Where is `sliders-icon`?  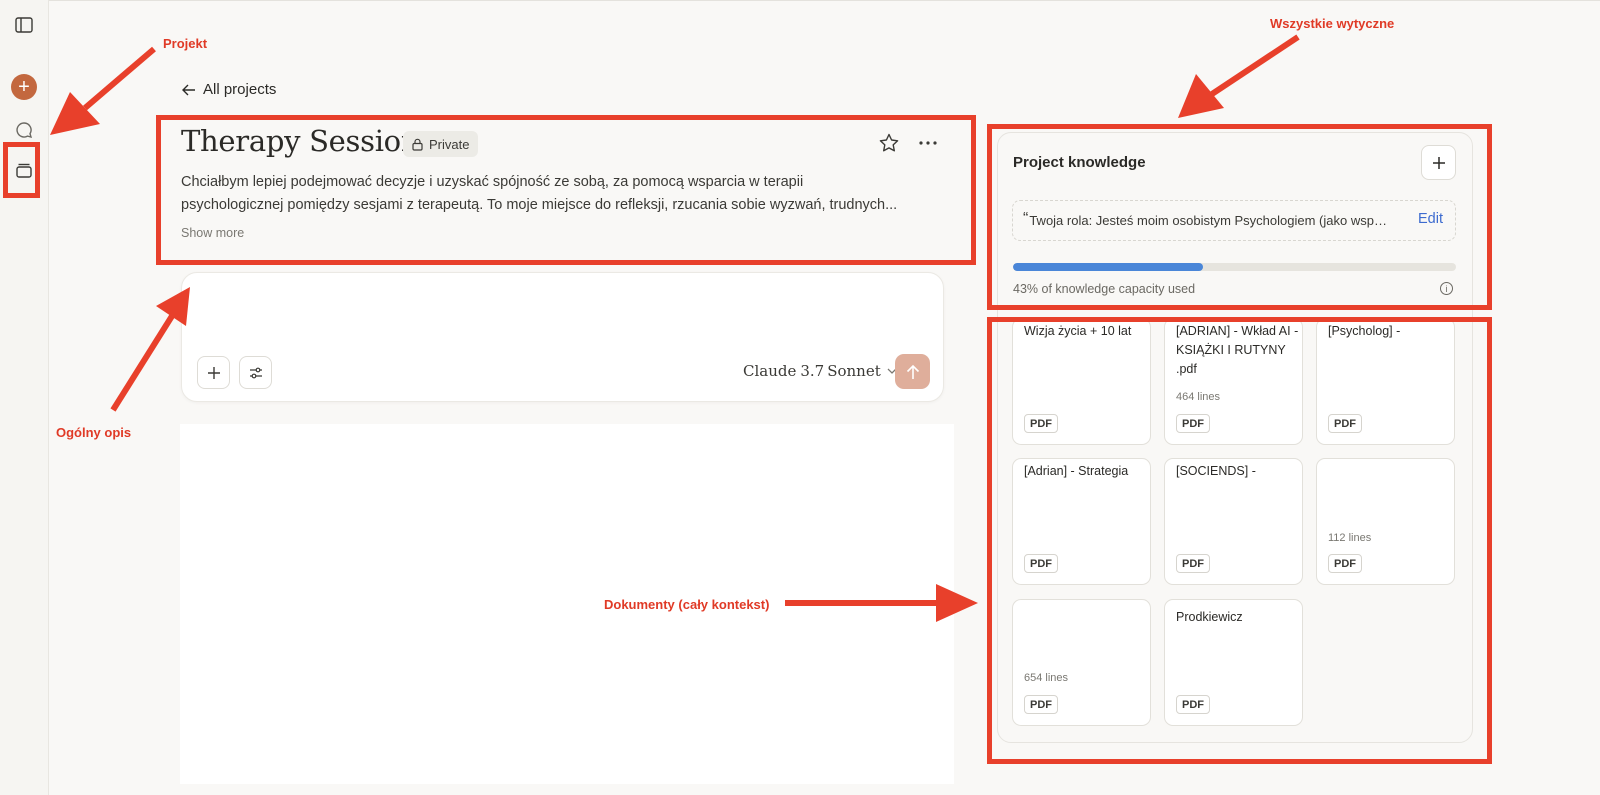
sliders-icon is located at coordinates (255, 372).